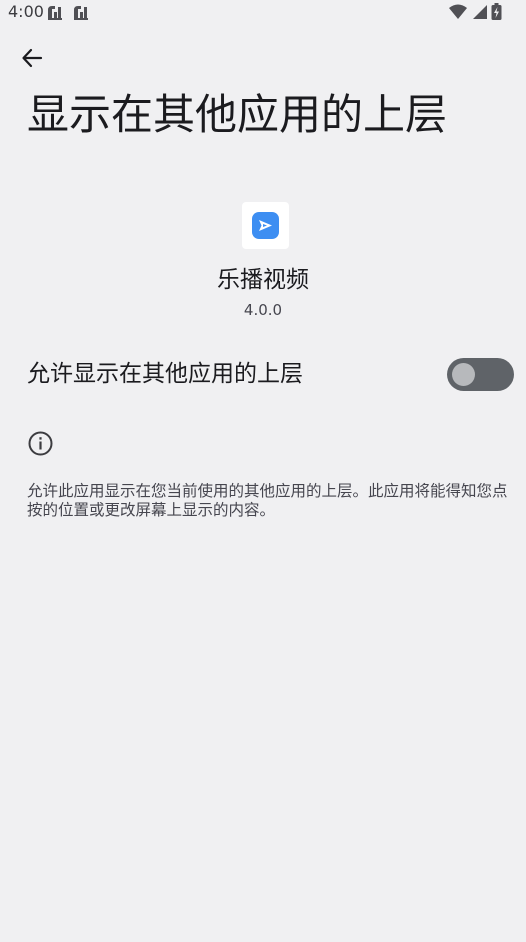  Describe the element at coordinates (458, 14) in the screenshot. I see `wifi-icon` at that location.